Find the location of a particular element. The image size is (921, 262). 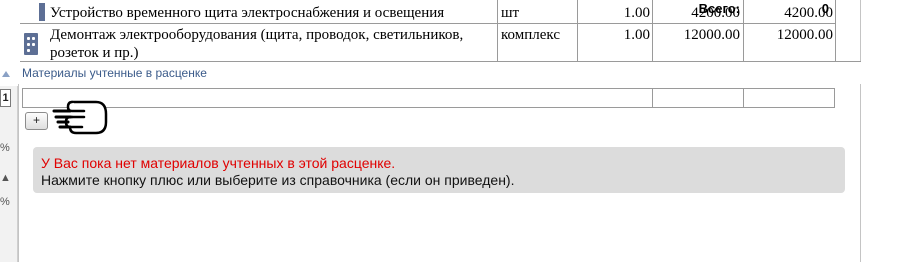

materials-section-title: Материалы учтенные в расценке is located at coordinates (114, 73).